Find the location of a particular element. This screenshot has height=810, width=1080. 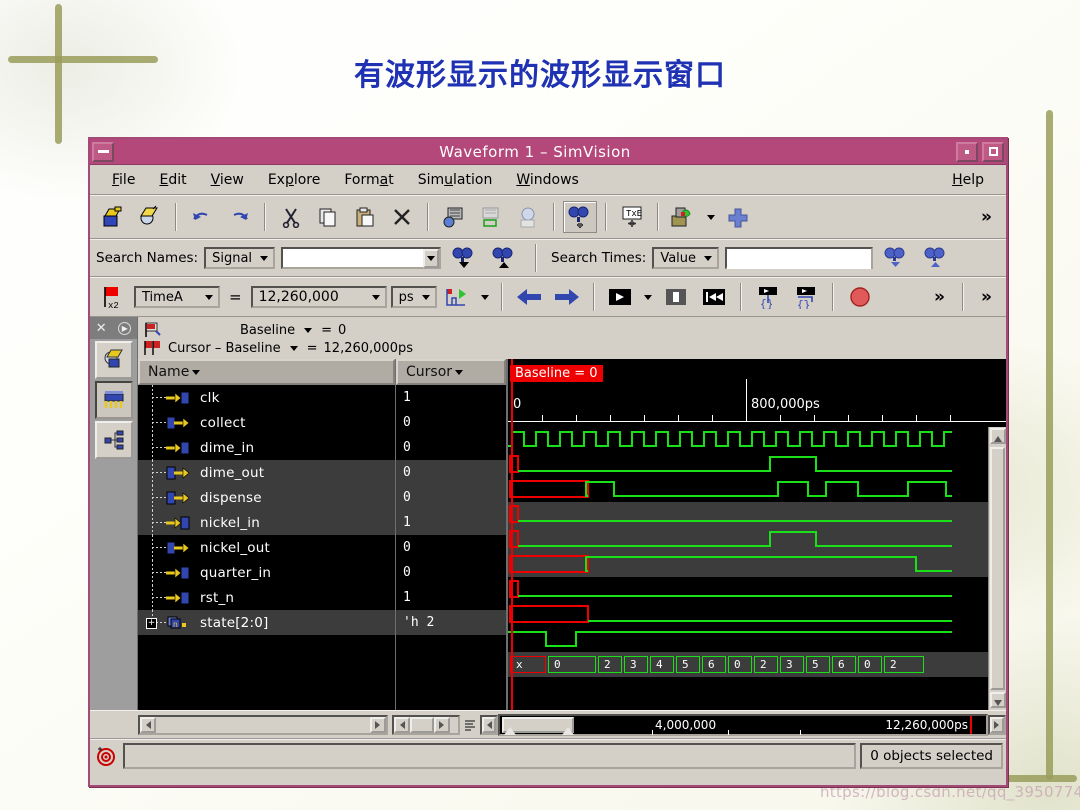

minimize-icon is located at coordinates (103, 151).